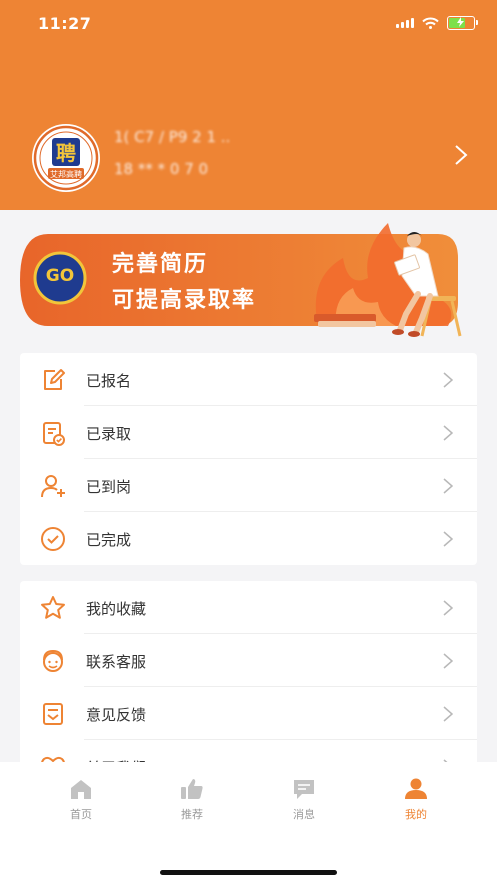  I want to click on logo-glyph: 聘, so click(66, 153).